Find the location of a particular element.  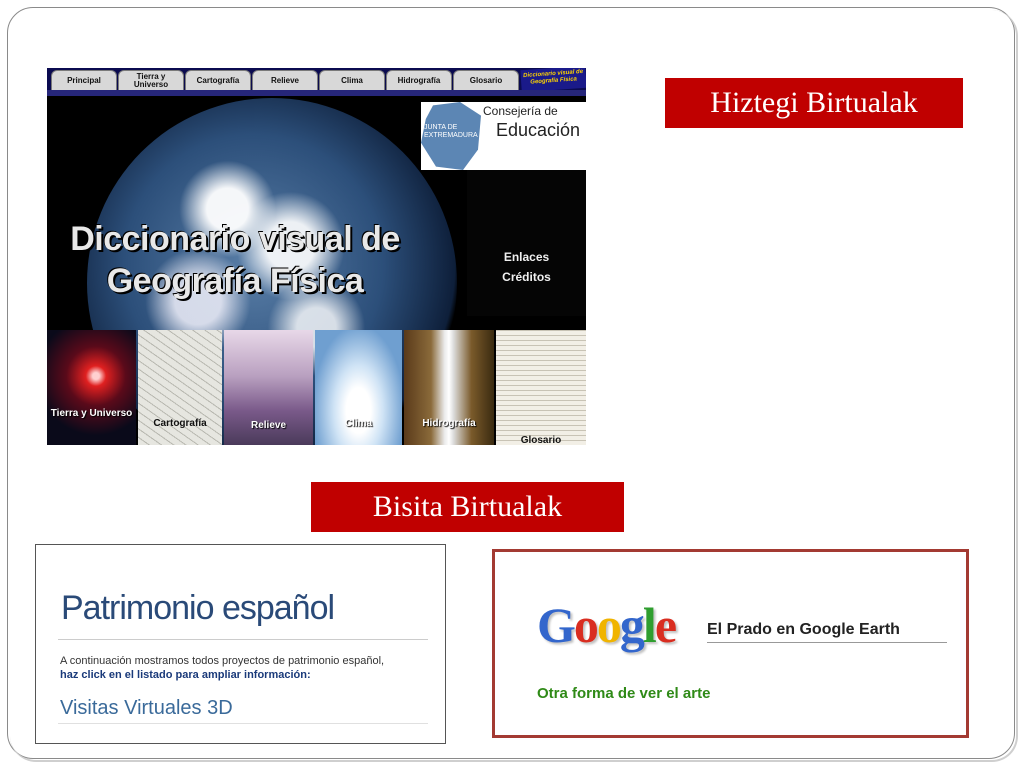

link-enlaces: Enlaces is located at coordinates (526, 257).